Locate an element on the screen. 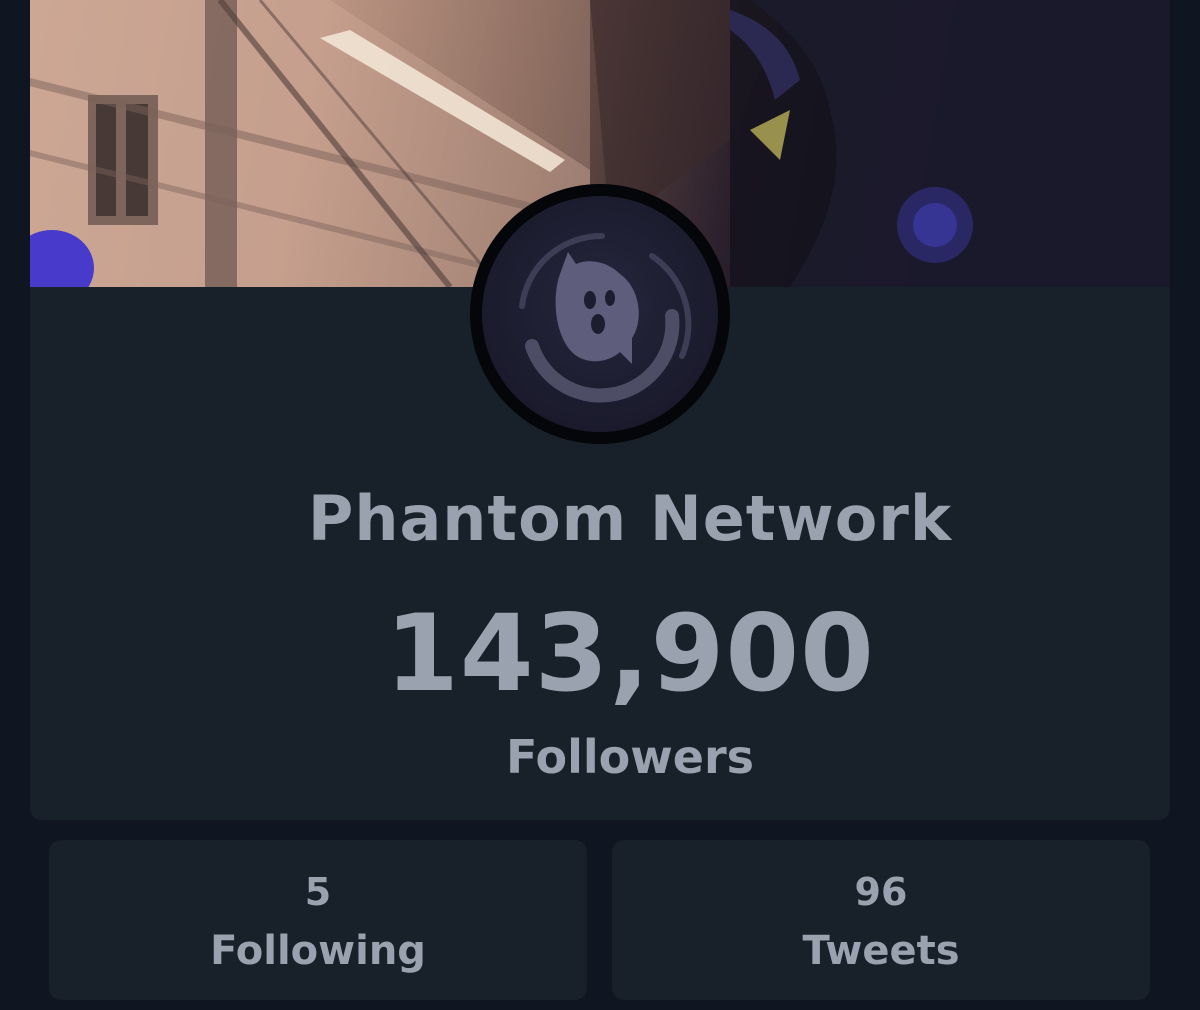  tweets-stat-card: 96 Tweets is located at coordinates (881, 920).